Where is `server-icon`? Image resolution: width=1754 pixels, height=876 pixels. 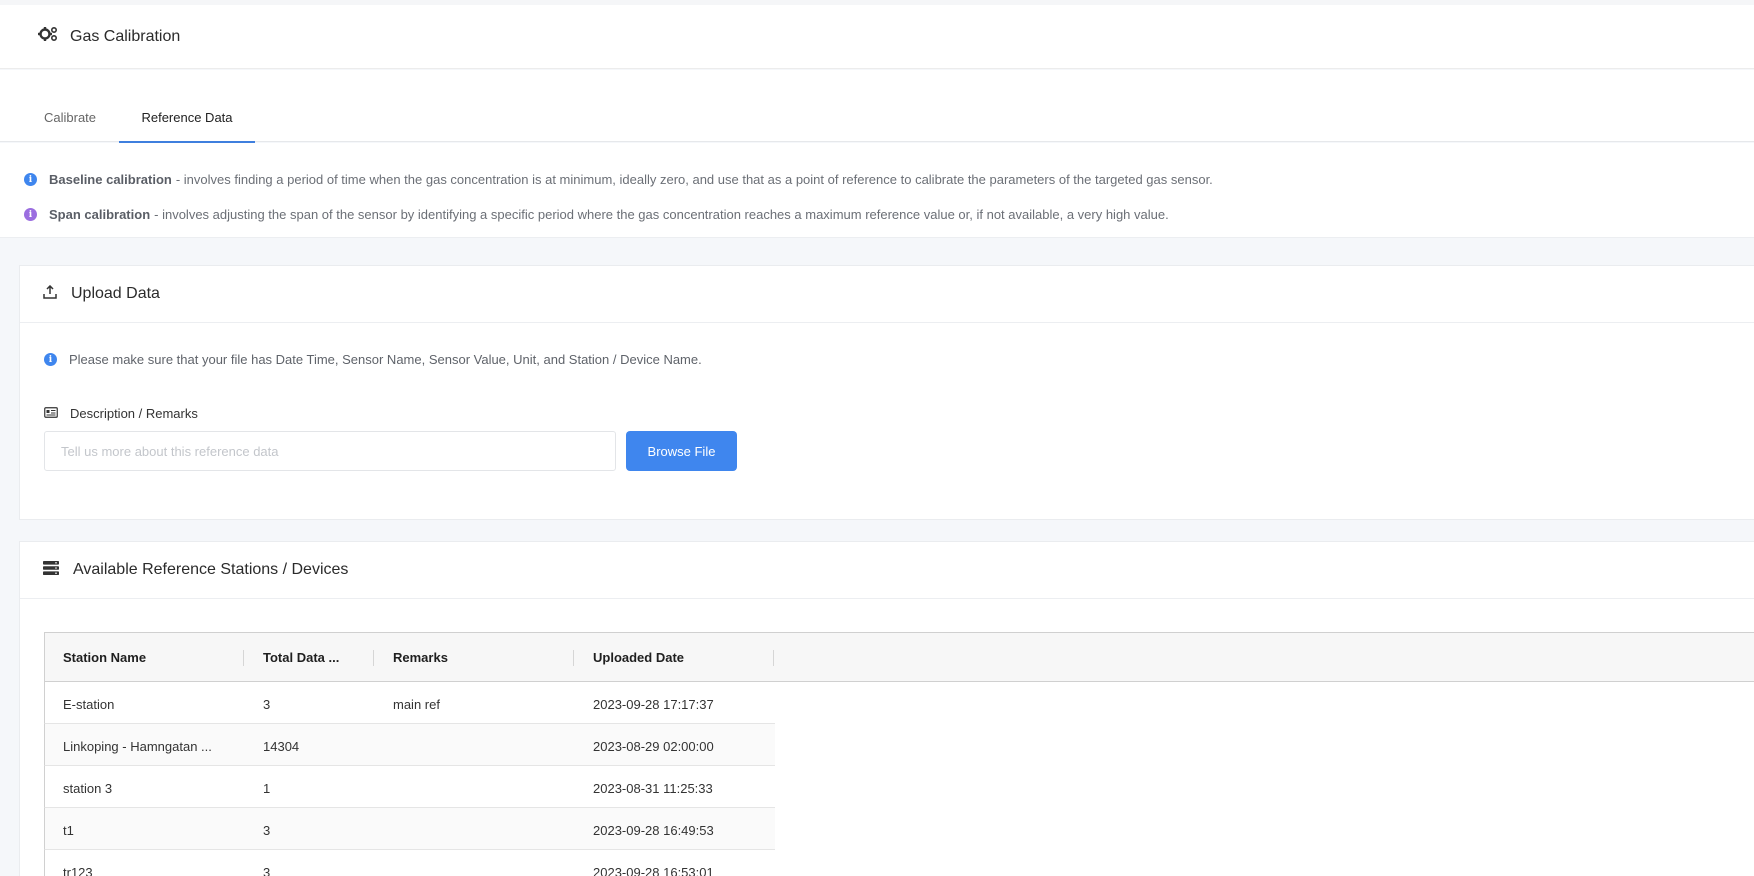
server-icon is located at coordinates (51, 570).